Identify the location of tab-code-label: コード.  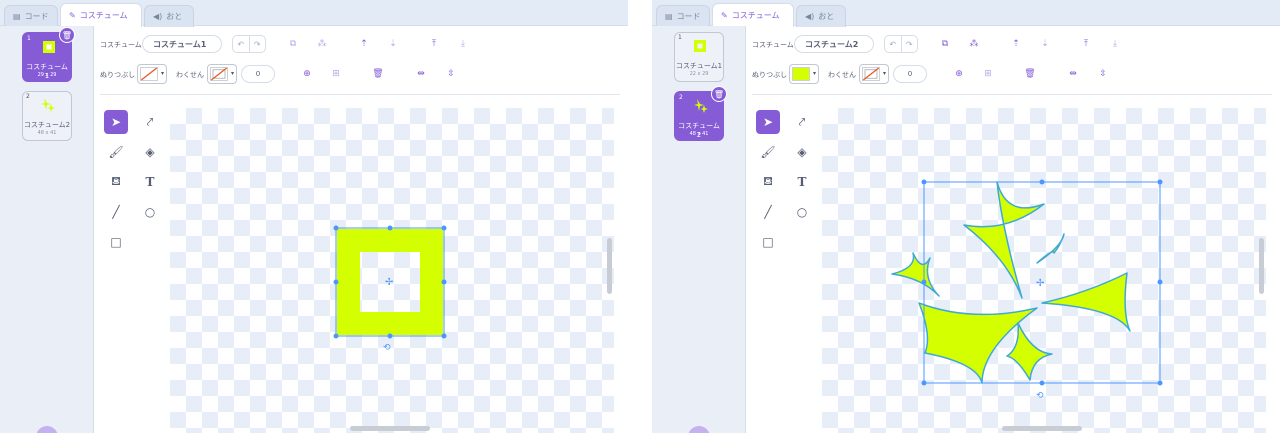
(36, 16).